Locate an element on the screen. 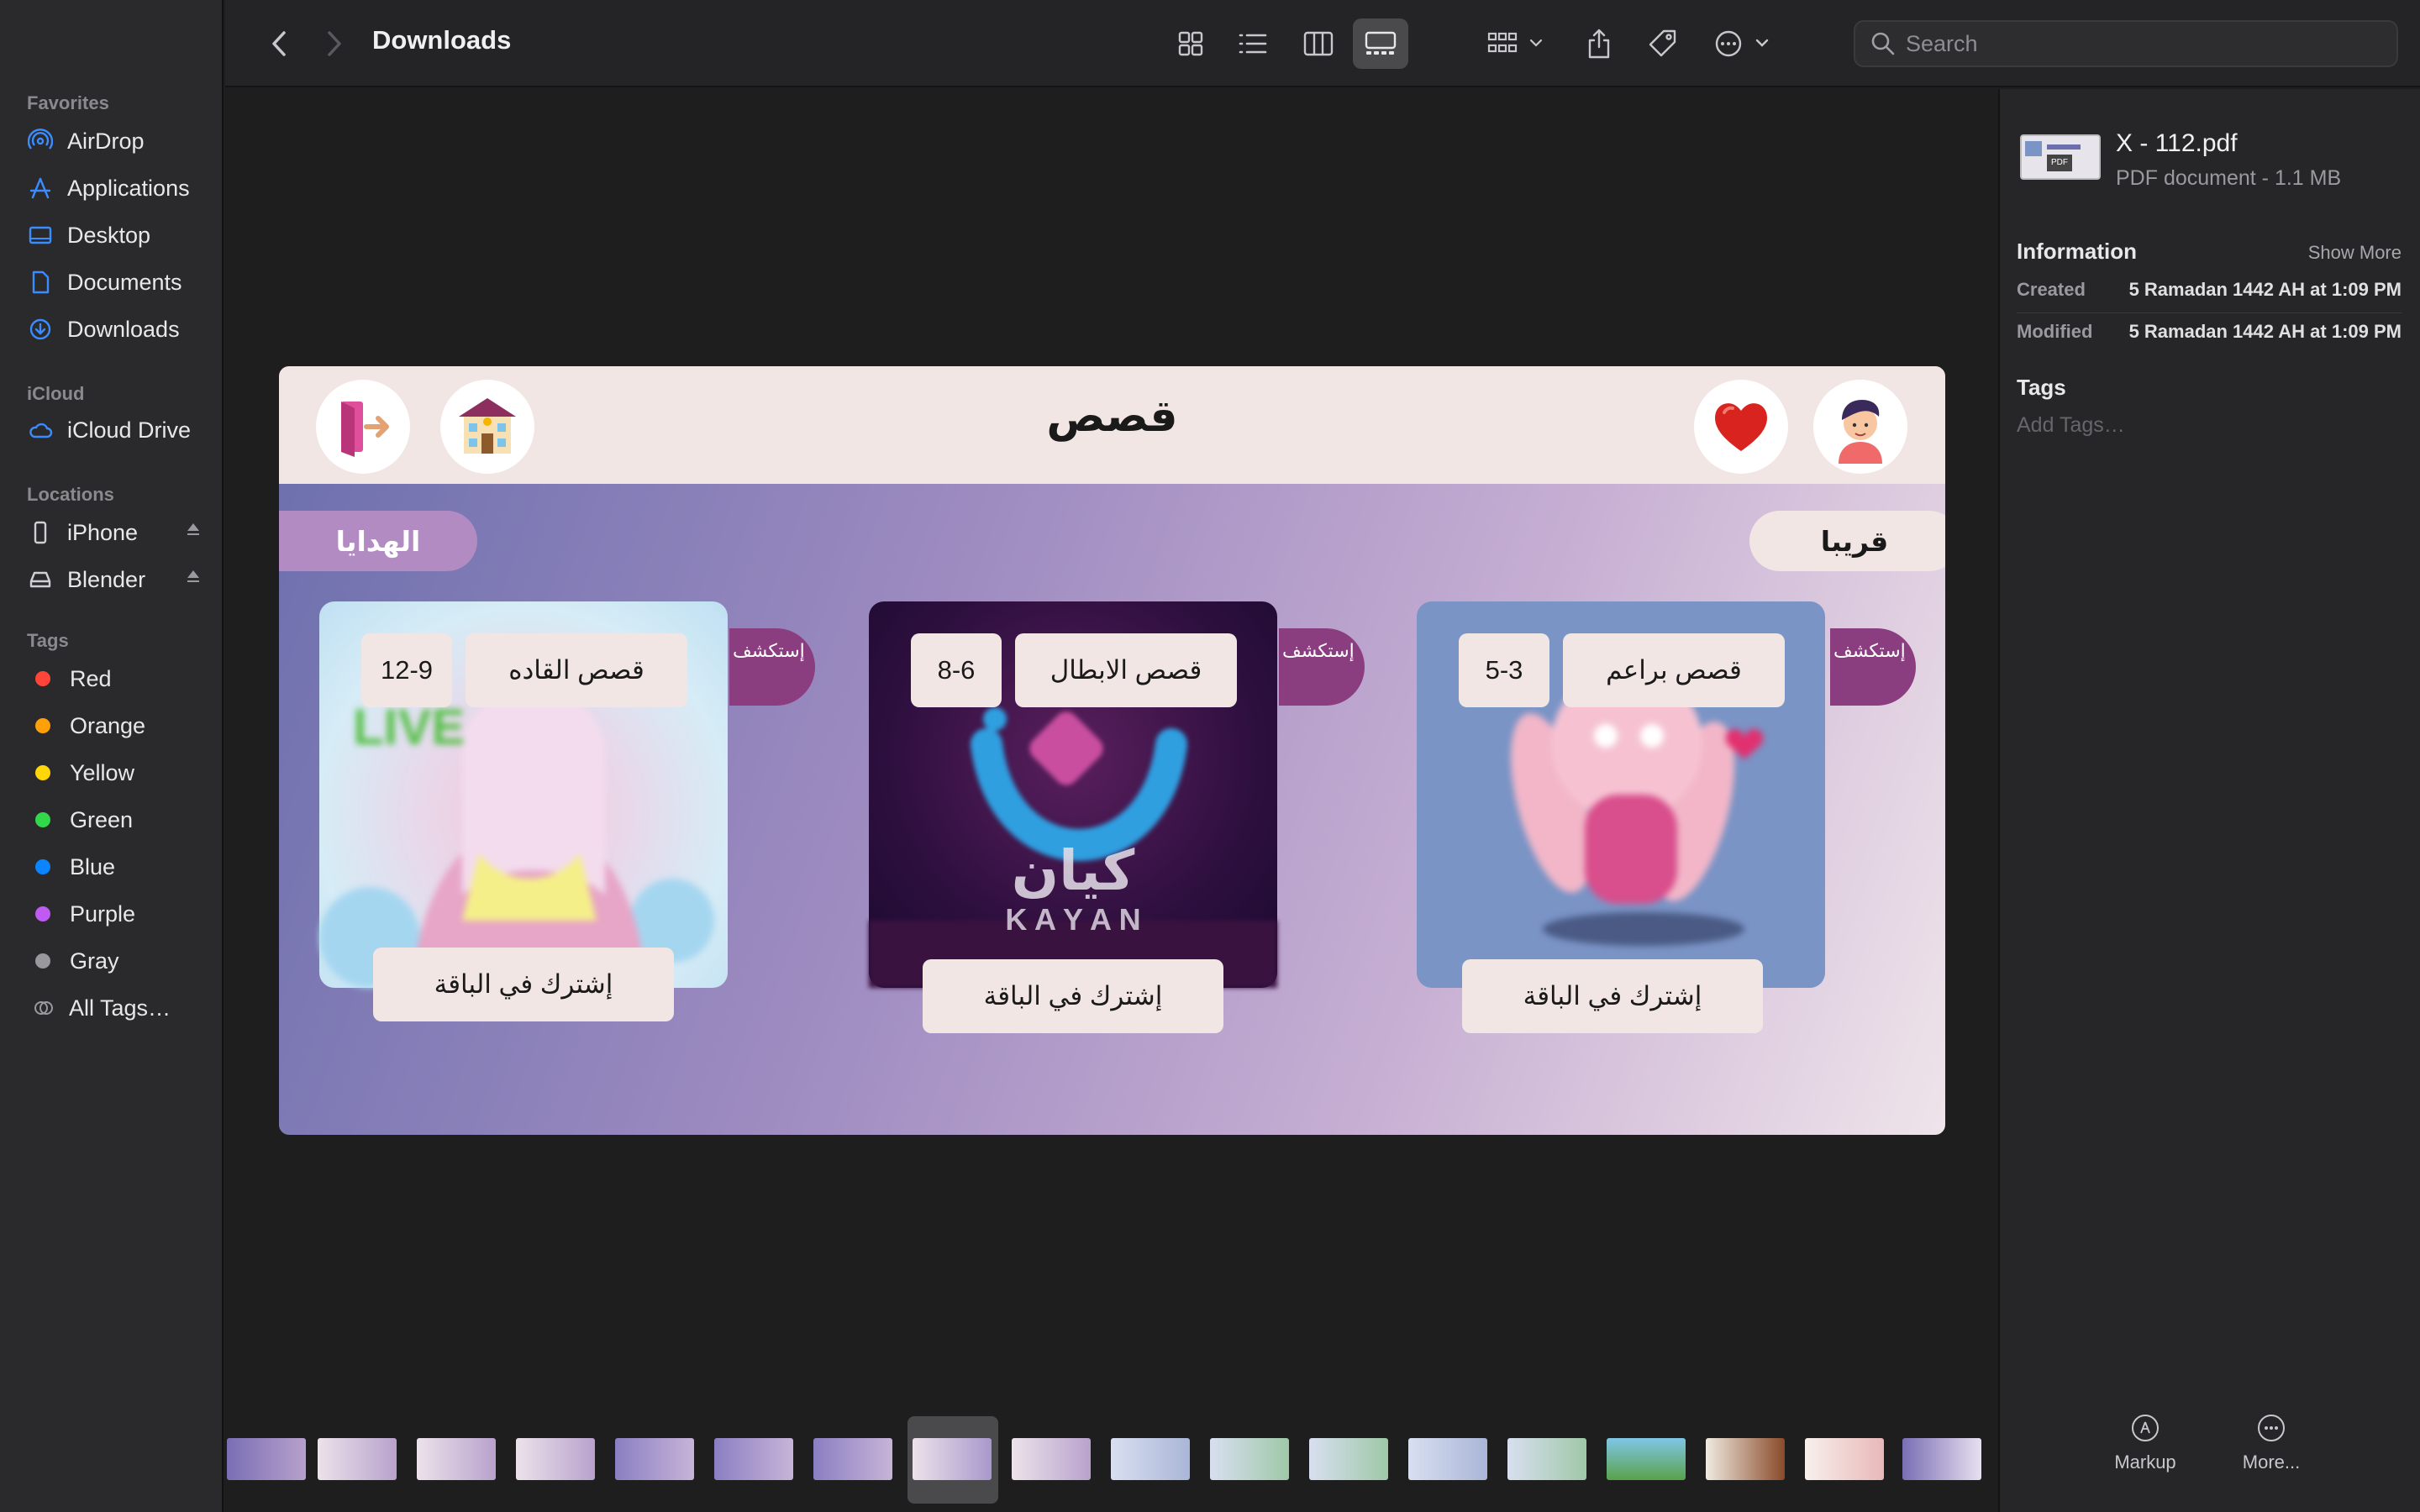 This screenshot has width=2420, height=1512. sidebar-item-downloads: Downloads is located at coordinates (115, 329).